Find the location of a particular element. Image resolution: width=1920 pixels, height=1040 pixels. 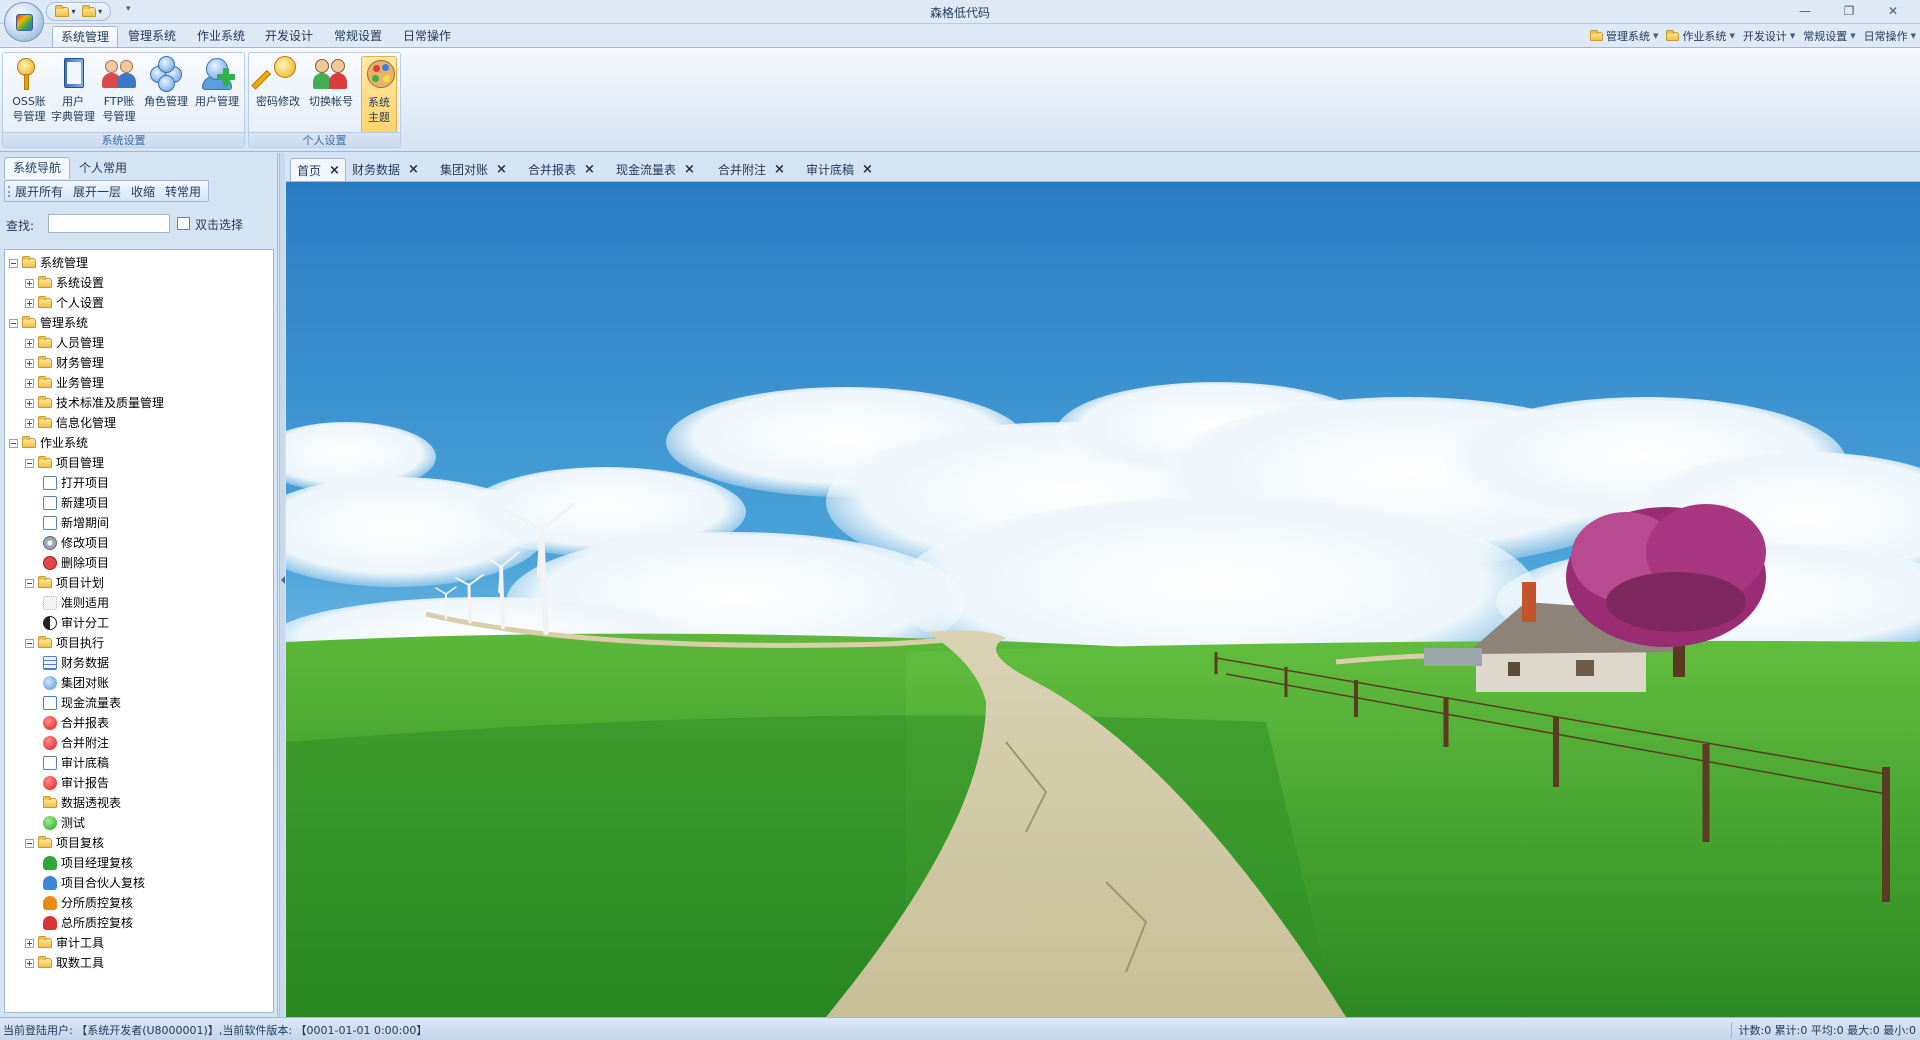

tab-system-management: 系统管理 is located at coordinates (85, 37).